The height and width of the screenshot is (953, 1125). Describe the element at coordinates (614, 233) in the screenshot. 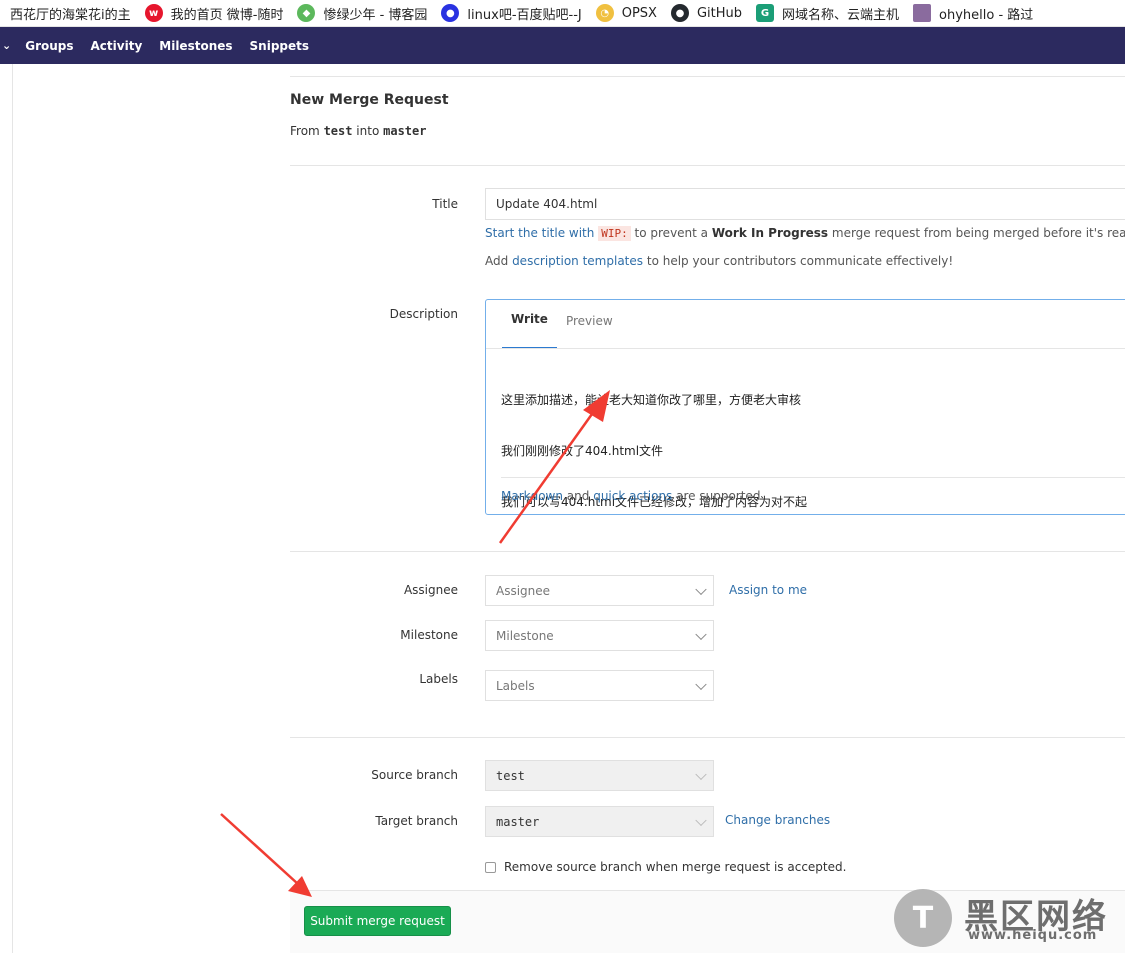

I see `wip-code: WIP:` at that location.